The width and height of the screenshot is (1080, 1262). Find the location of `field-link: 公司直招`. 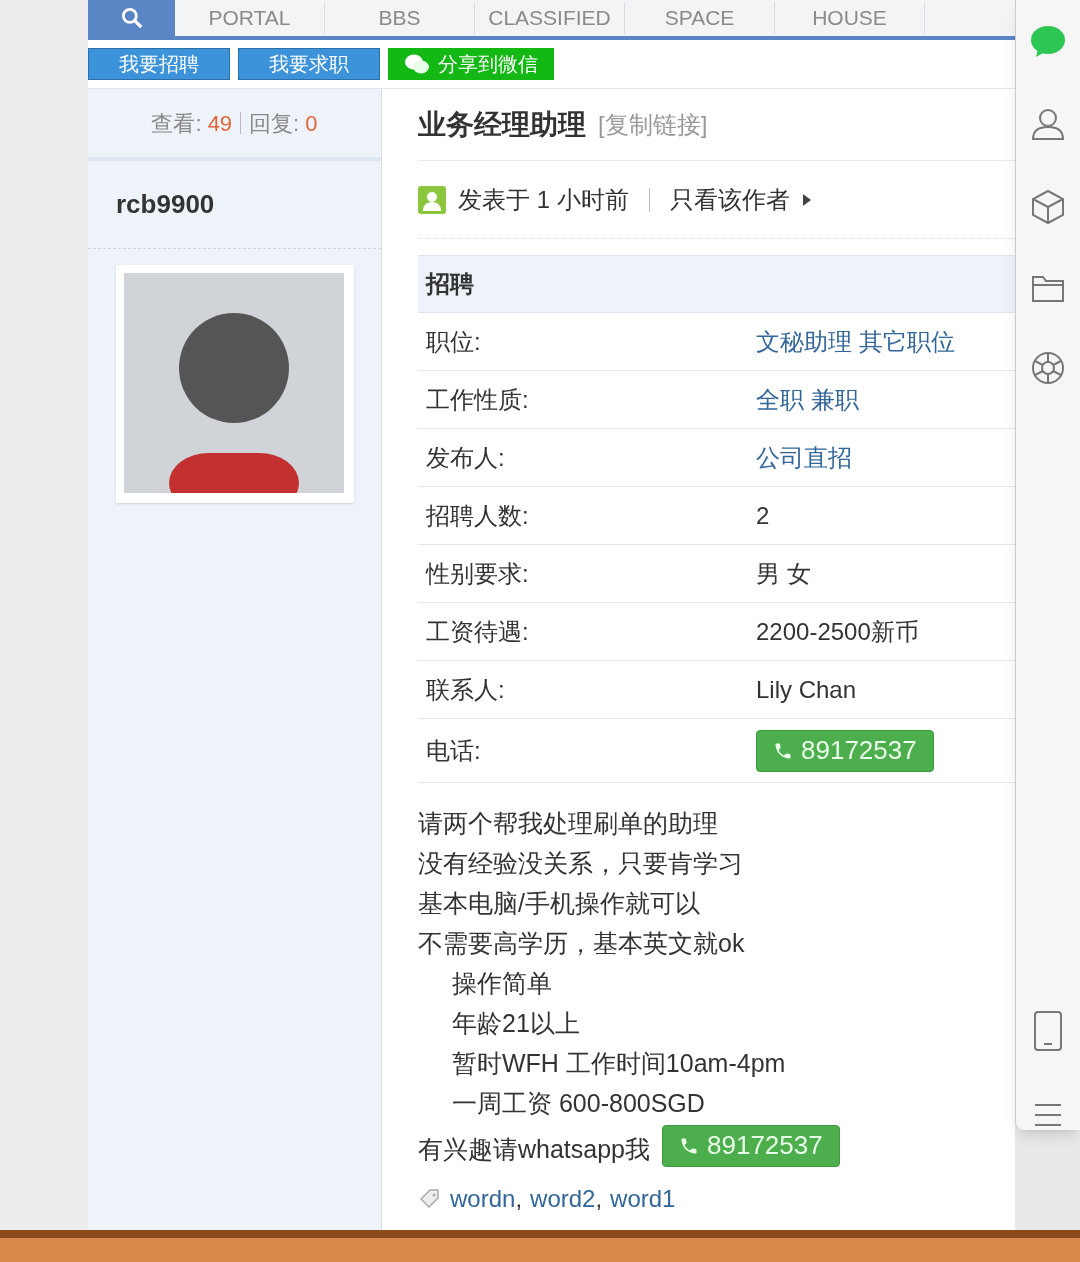

field-link: 公司直招 is located at coordinates (804, 457).